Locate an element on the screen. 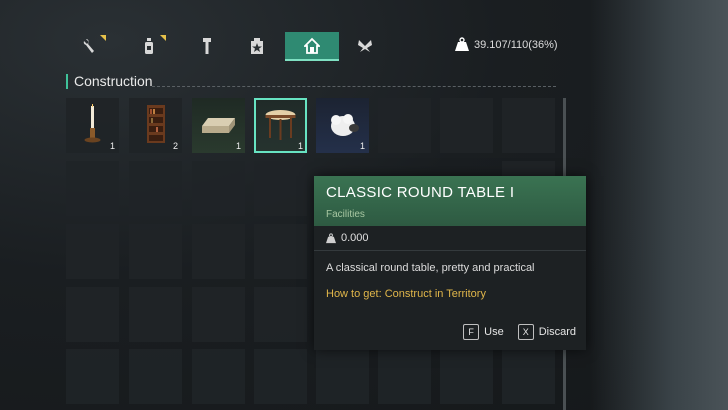  tab-construction is located at coordinates (312, 46).